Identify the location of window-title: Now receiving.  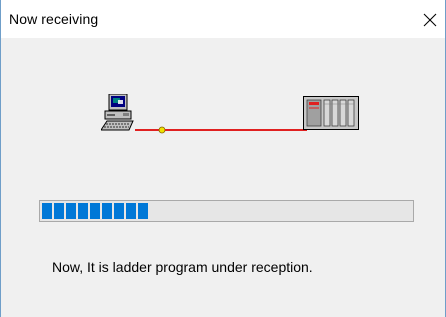
(54, 19).